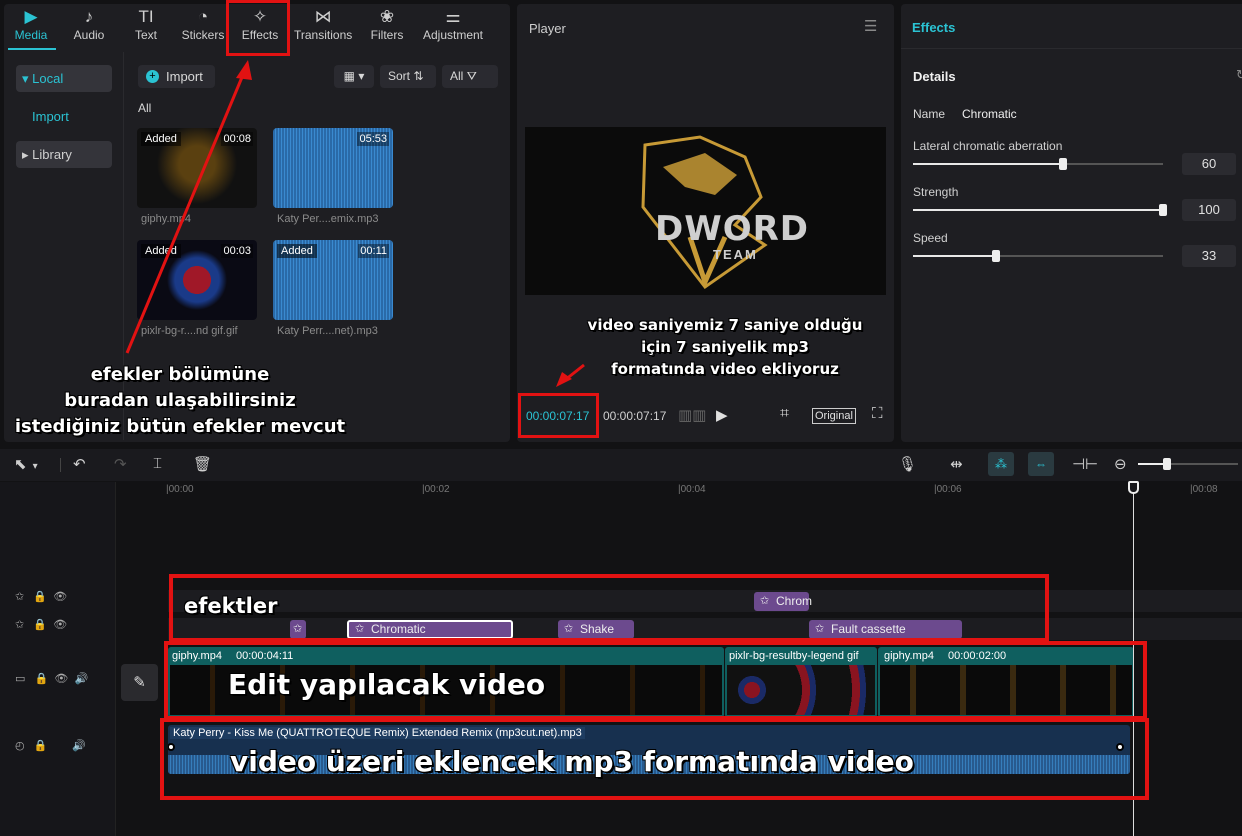 Image resolution: width=1242 pixels, height=836 pixels. Describe the element at coordinates (323, 16) in the screenshot. I see `transitions-icon: ⋈` at that location.